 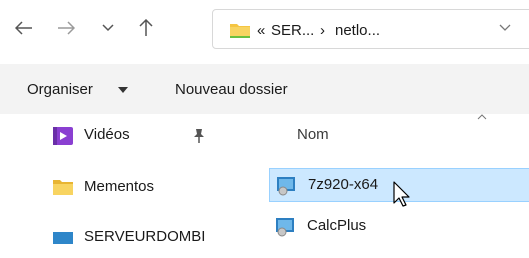 What do you see at coordinates (145, 236) in the screenshot?
I see `sidebar-item-label: SERVEURDOMBI` at bounding box center [145, 236].